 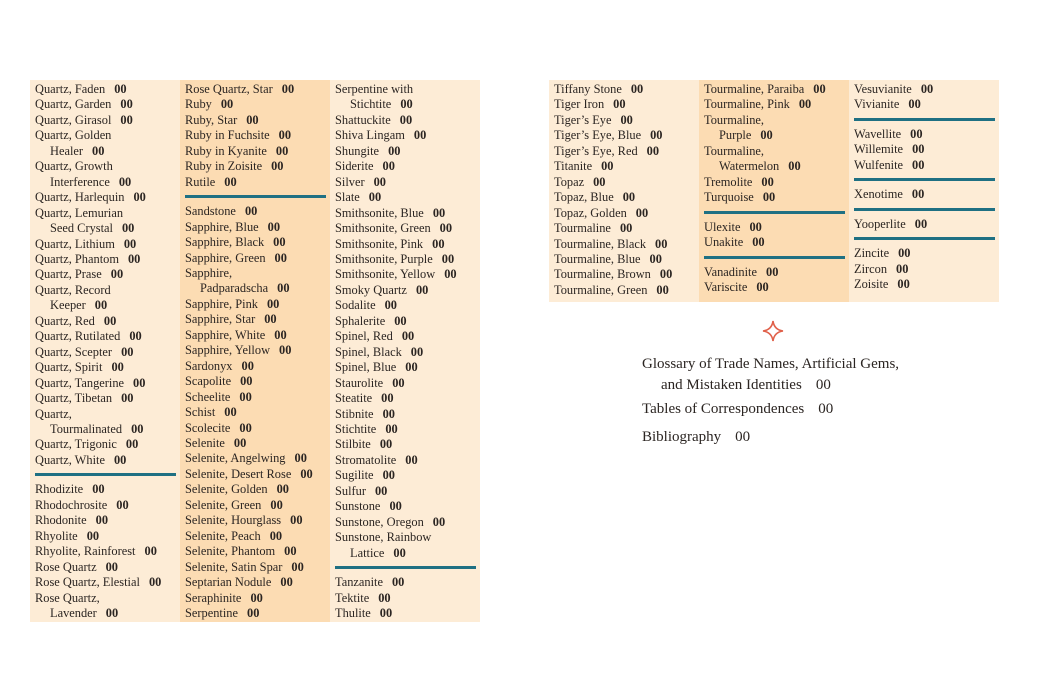 What do you see at coordinates (624, 274) in the screenshot?
I see `index-entry: Tourmaline, Brown 00` at bounding box center [624, 274].